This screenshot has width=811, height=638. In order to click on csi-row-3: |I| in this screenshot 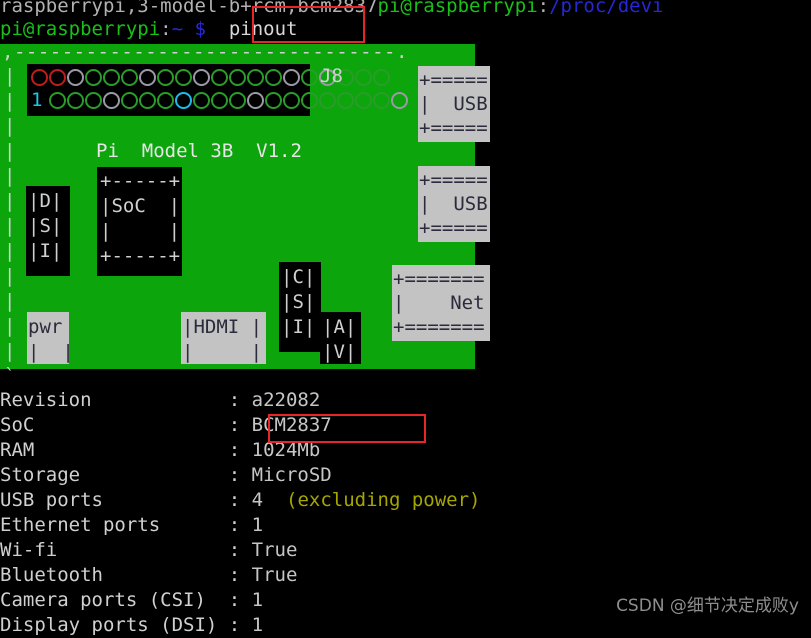, I will do `click(298, 327)`.